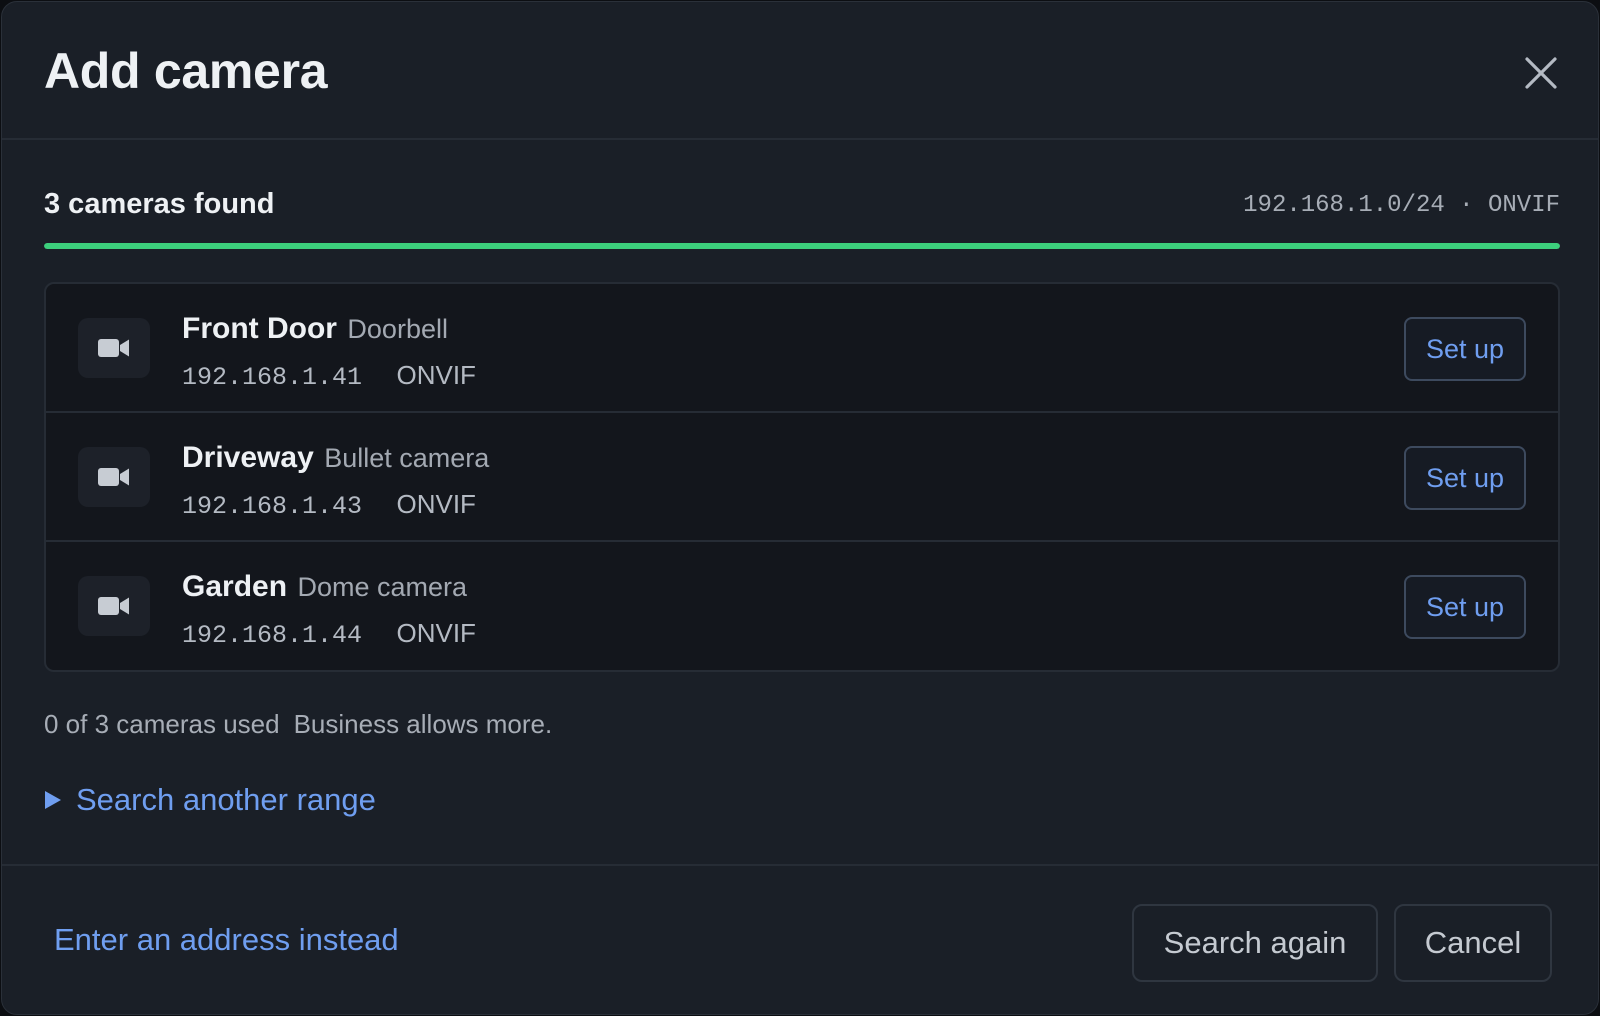  What do you see at coordinates (272, 506) in the screenshot?
I see `camera-ip: 192.168.1.43` at bounding box center [272, 506].